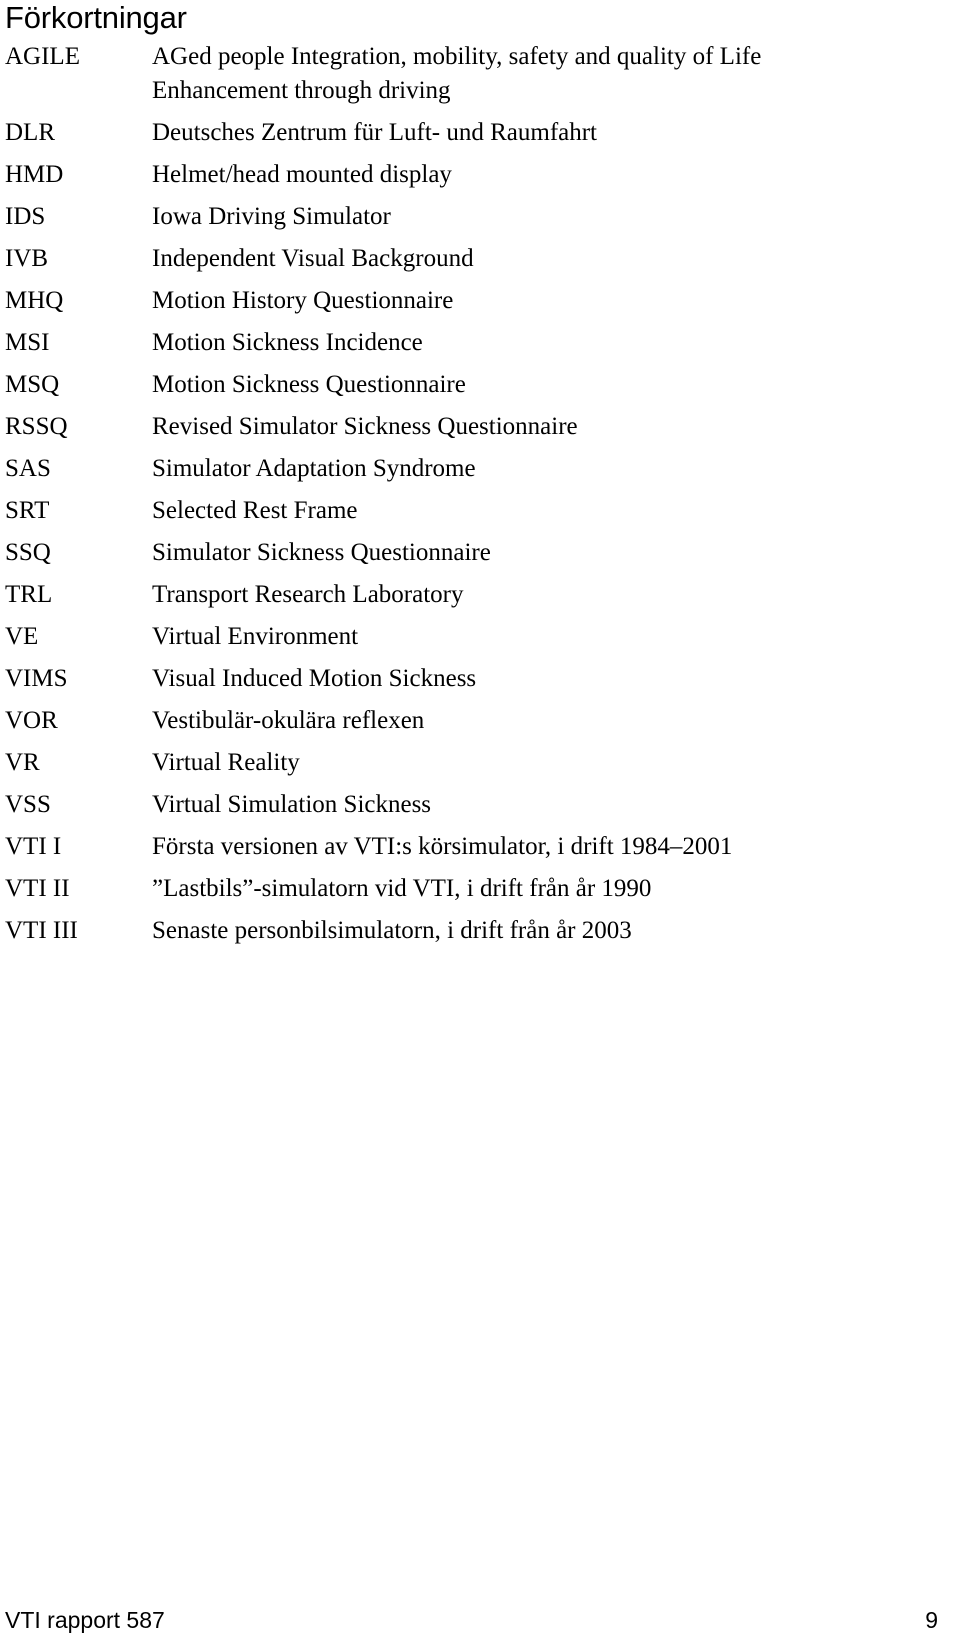  What do you see at coordinates (308, 594) in the screenshot?
I see `abbreviation-definition-line: Transport Research Laboratory` at bounding box center [308, 594].